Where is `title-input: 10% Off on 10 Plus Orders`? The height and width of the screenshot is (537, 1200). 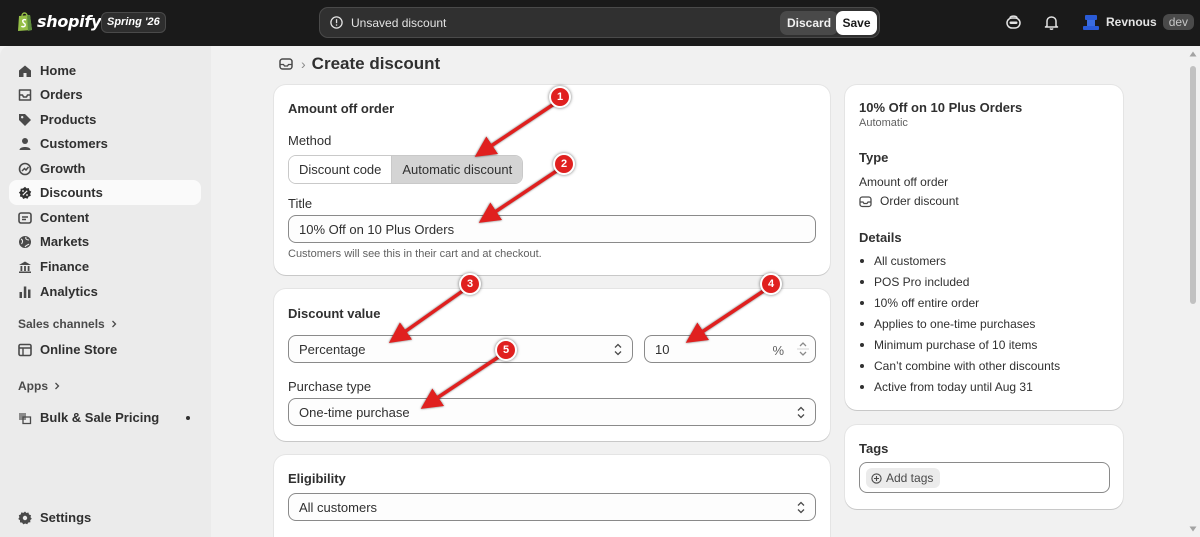
title-input: 10% Off on 10 Plus Orders is located at coordinates (552, 229).